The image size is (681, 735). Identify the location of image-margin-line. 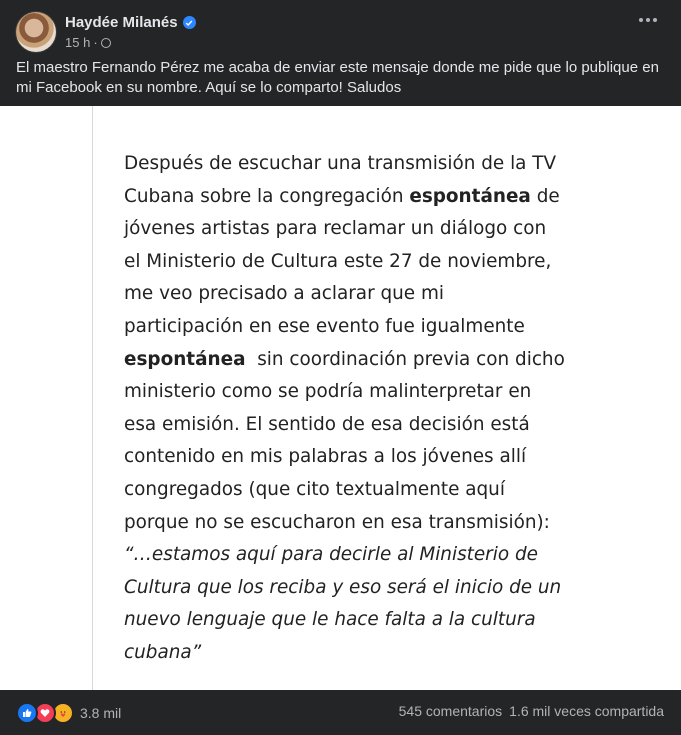
(92, 398).